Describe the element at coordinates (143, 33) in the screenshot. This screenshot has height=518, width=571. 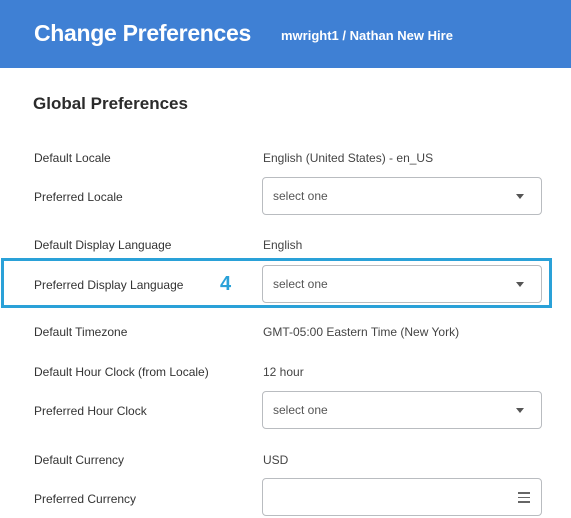
I see `page-title: Change Preferences` at that location.